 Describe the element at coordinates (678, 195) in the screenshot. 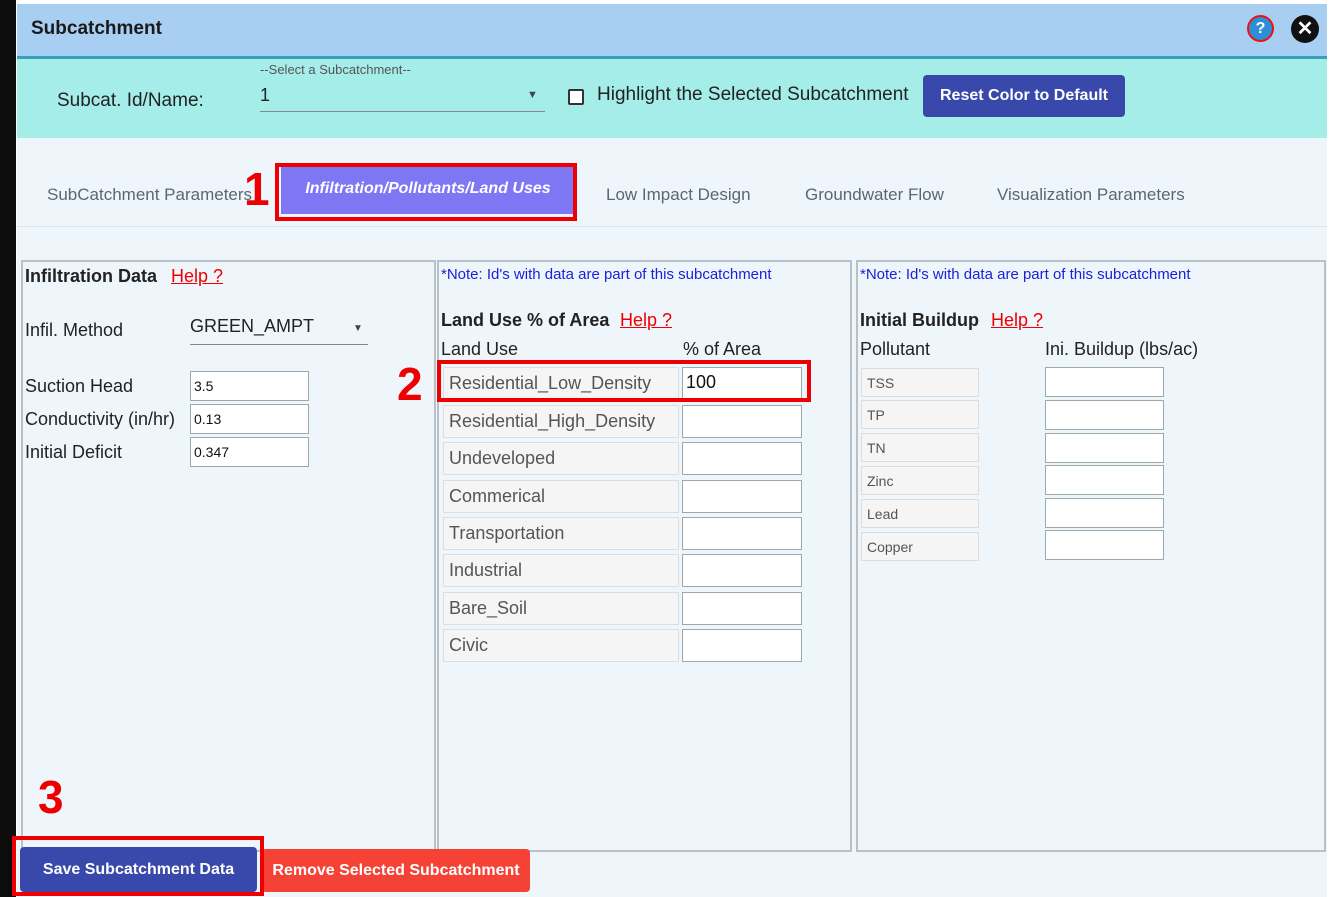

I see `tab-low-impact-design: Low Impact Design` at that location.